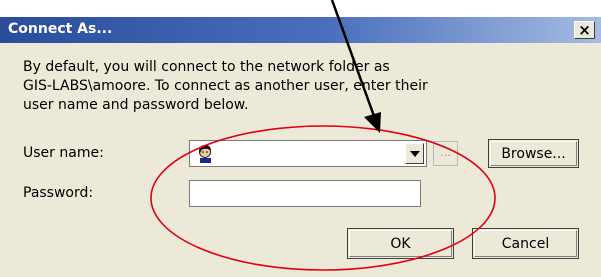 The height and width of the screenshot is (277, 601). Describe the element at coordinates (63, 153) in the screenshot. I see `username-label: User name:` at that location.